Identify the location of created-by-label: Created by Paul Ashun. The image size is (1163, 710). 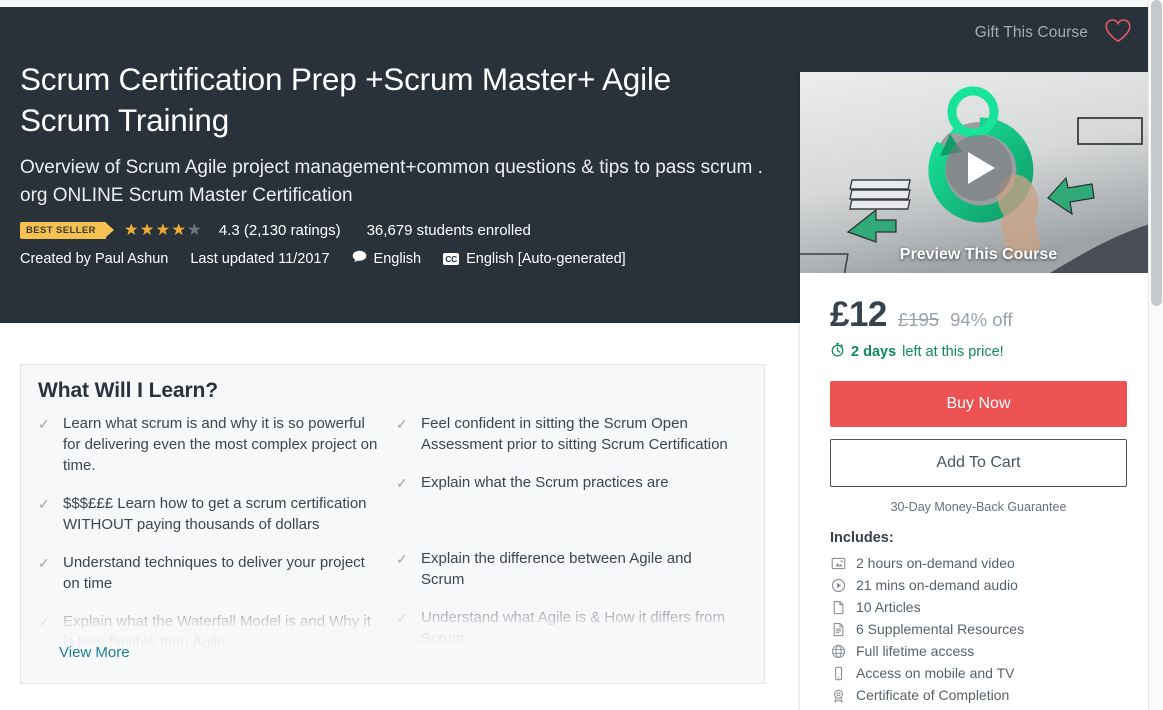
(94, 259).